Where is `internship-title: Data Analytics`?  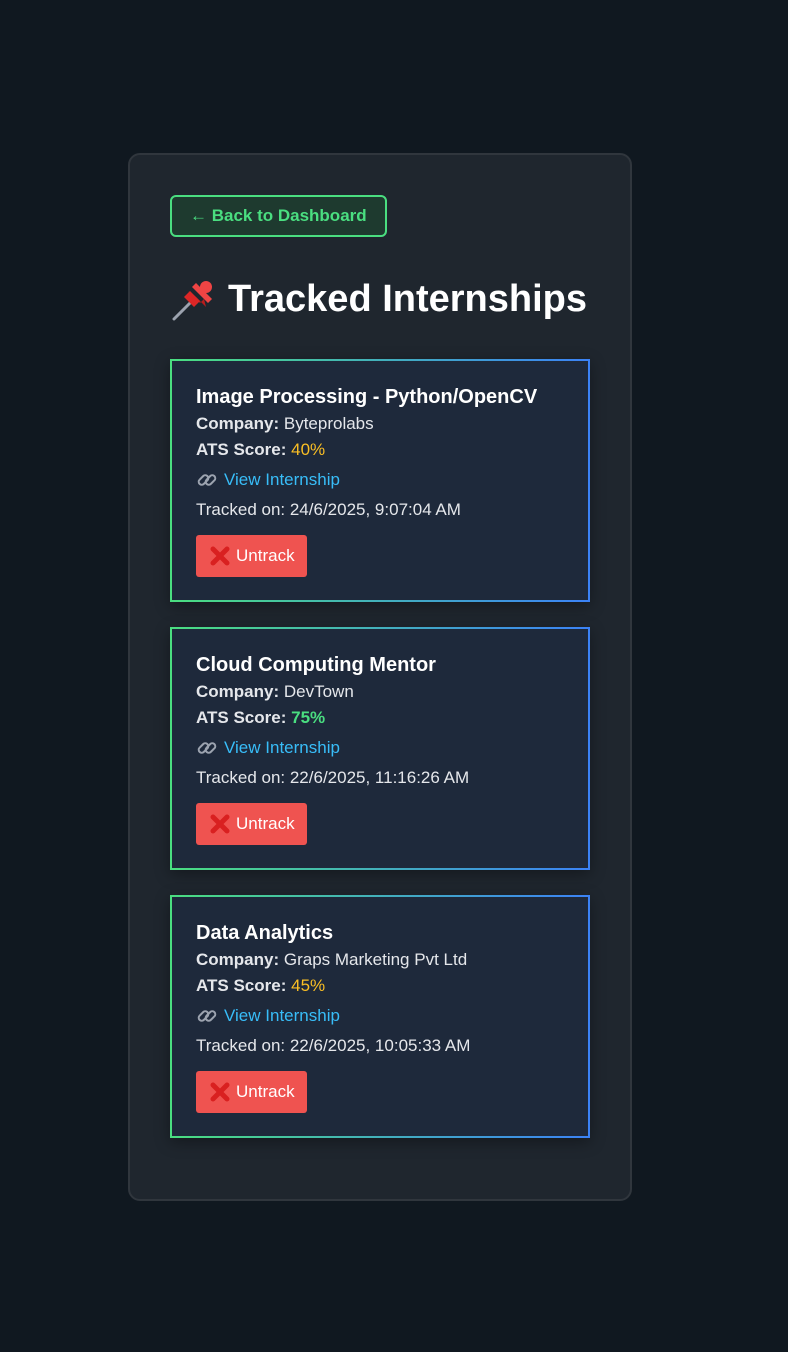
internship-title: Data Analytics is located at coordinates (265, 933).